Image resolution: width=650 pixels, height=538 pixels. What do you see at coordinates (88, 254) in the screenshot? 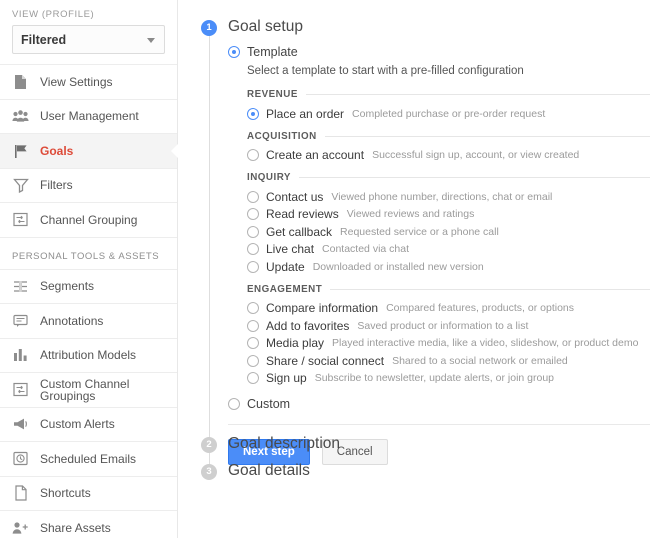
I see `personal-tools-section-header: PERSONAL TOOLS & ASSETS` at bounding box center [88, 254].